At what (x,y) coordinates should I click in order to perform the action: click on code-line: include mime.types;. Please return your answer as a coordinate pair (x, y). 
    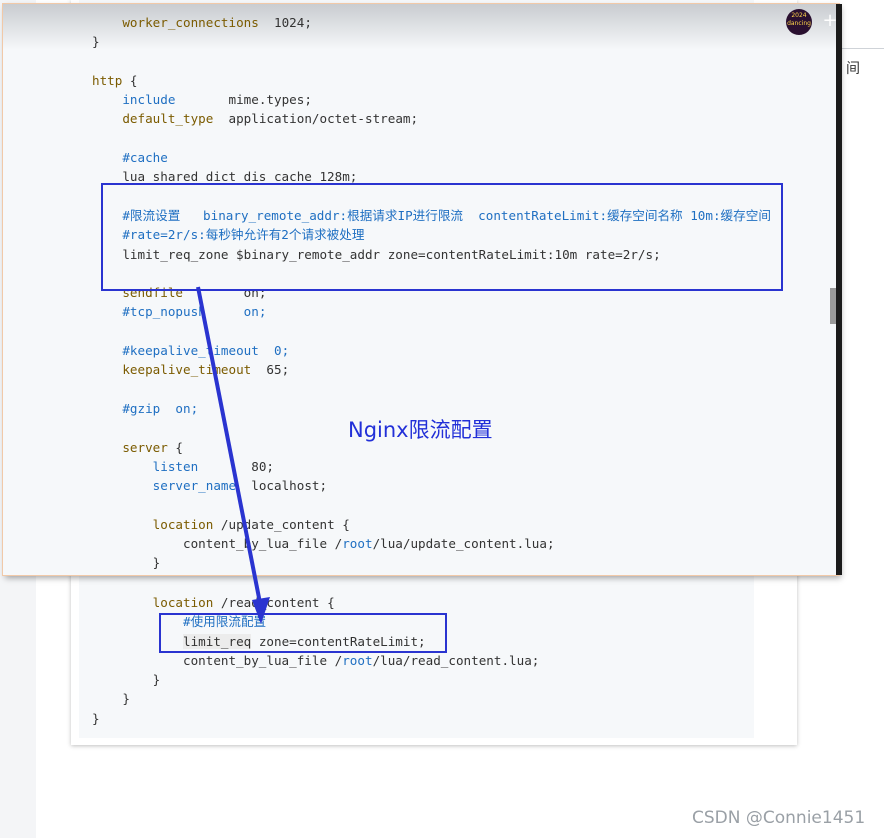
    Looking at the image, I should click on (202, 99).